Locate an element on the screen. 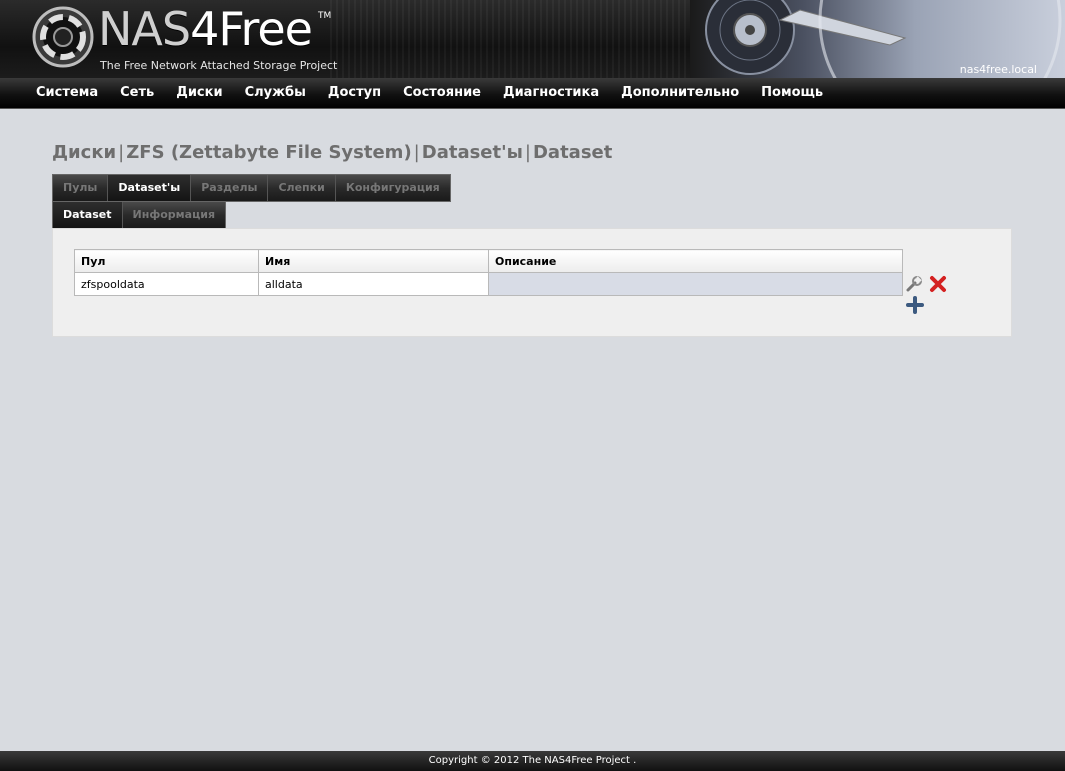 The image size is (1065, 771). cell-name: alldata is located at coordinates (373, 284).